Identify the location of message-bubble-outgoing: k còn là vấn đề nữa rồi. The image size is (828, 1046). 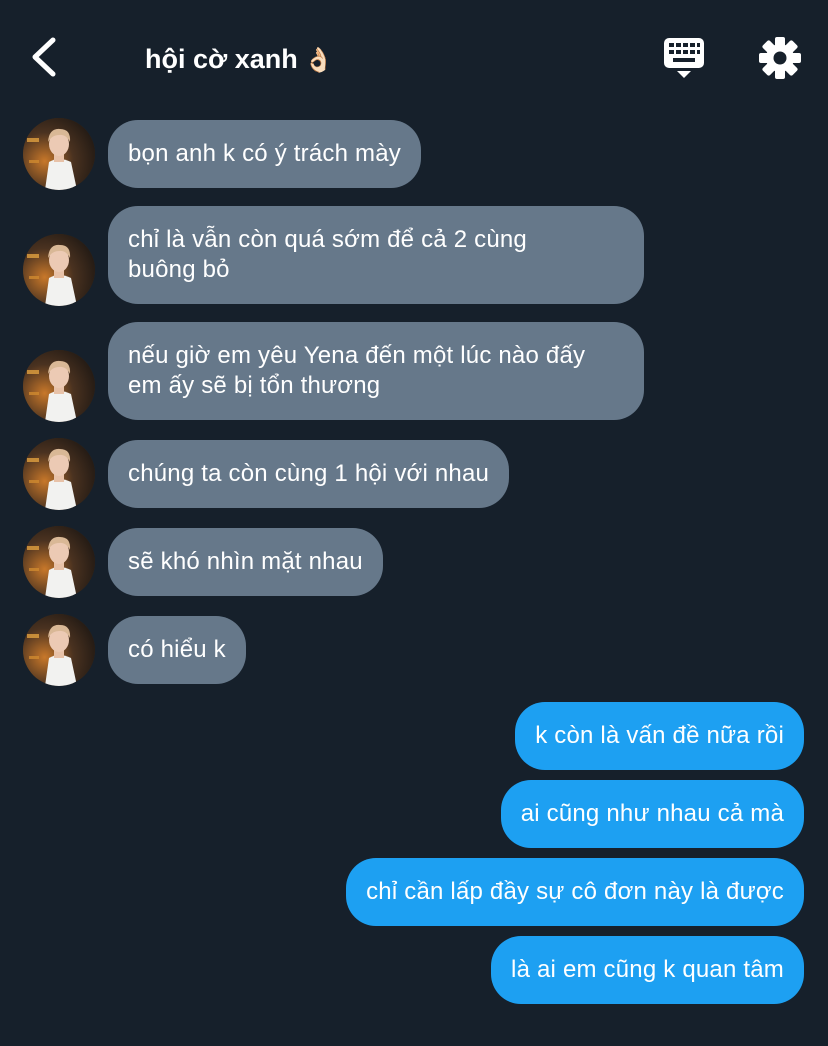
(659, 736).